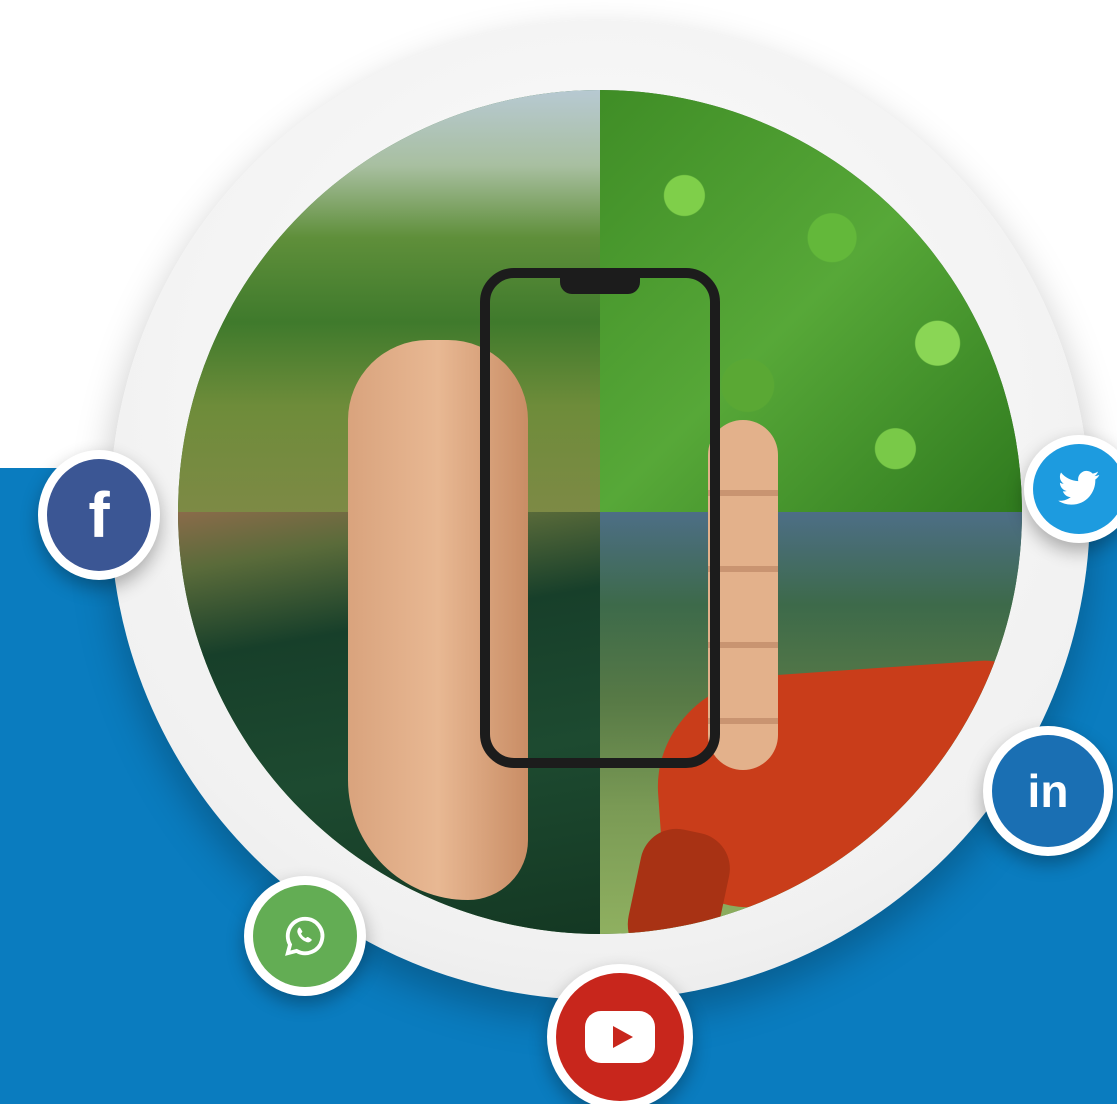 This screenshot has width=1117, height=1104. I want to click on twitter-bird-icon, so click(1079, 487).